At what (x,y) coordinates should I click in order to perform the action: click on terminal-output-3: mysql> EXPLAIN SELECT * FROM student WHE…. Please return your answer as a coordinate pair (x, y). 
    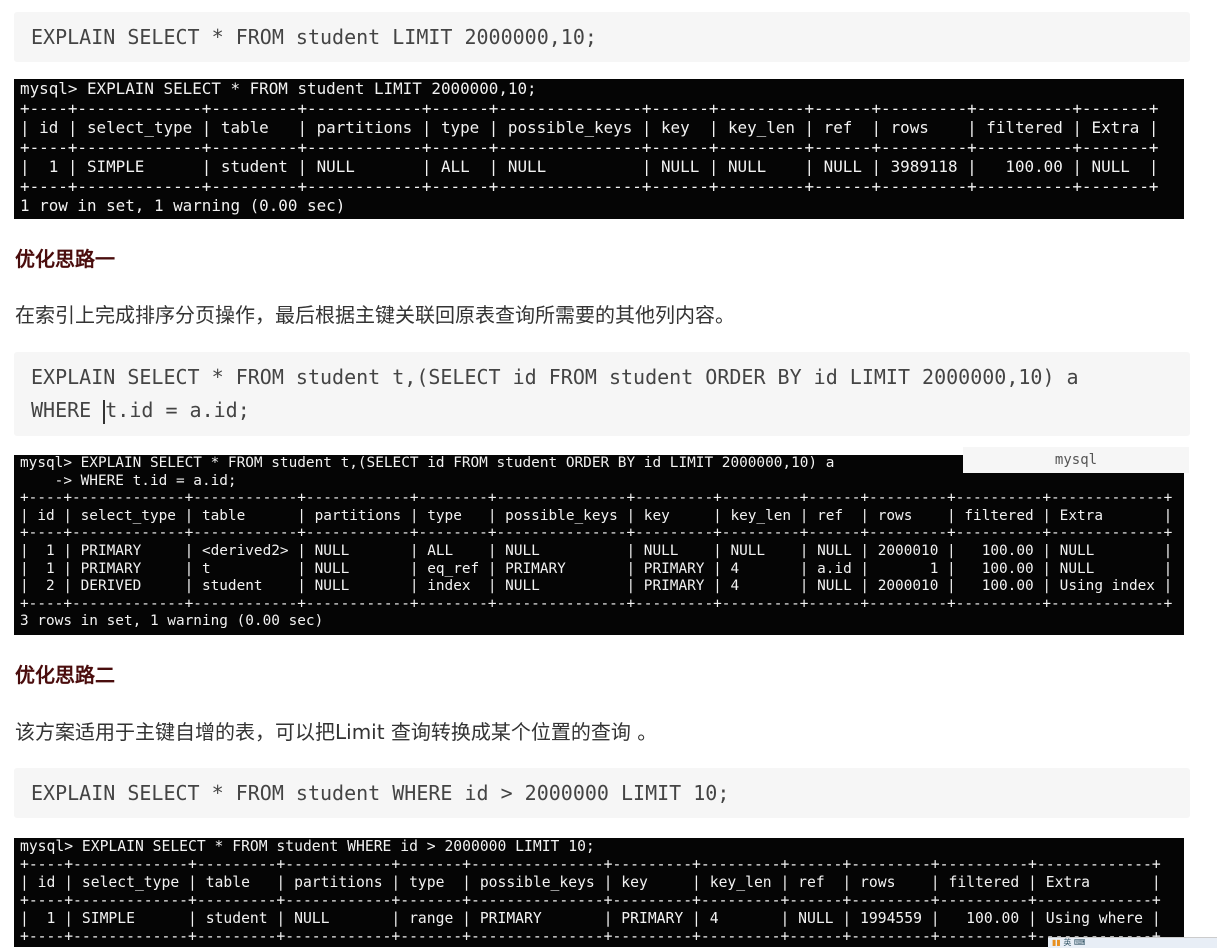
    Looking at the image, I should click on (599, 892).